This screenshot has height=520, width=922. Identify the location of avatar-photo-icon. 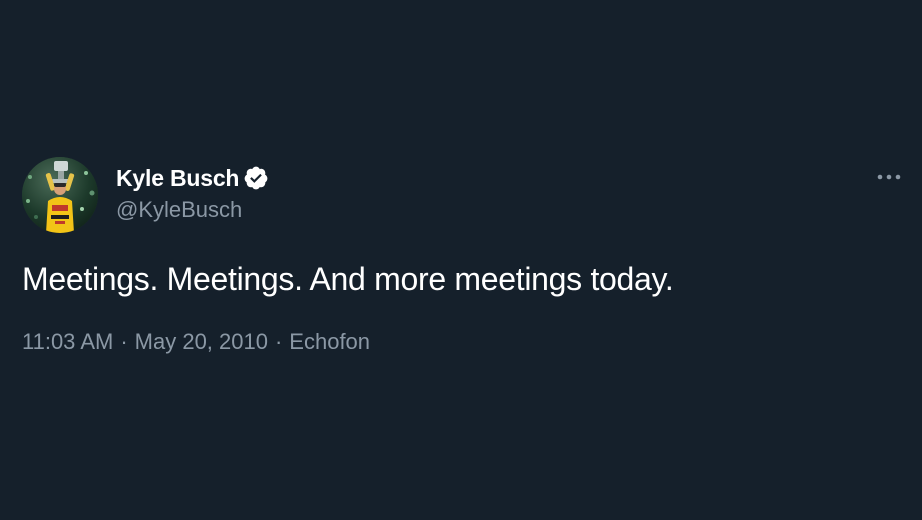
(60, 195).